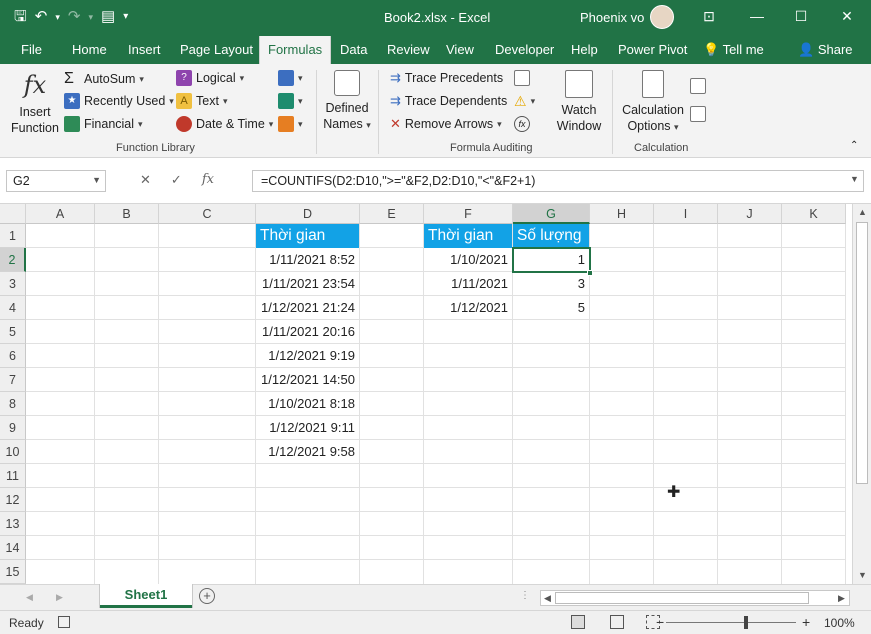  What do you see at coordinates (13, 332) in the screenshot?
I see `row-header: 5` at bounding box center [13, 332].